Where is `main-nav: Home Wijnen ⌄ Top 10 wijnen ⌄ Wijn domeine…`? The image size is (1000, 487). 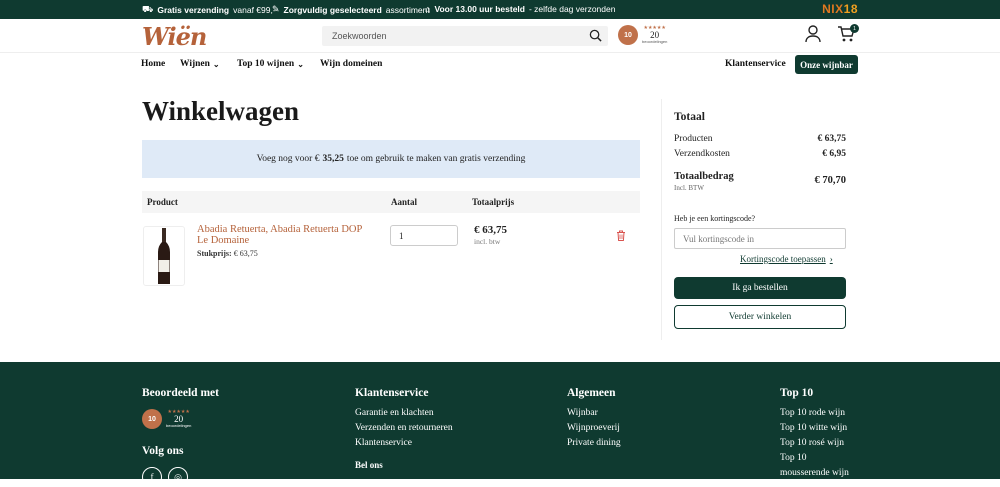
main-nav: Home Wijnen ⌄ Top 10 wijnen ⌄ Wijn domeine… is located at coordinates (500, 65).